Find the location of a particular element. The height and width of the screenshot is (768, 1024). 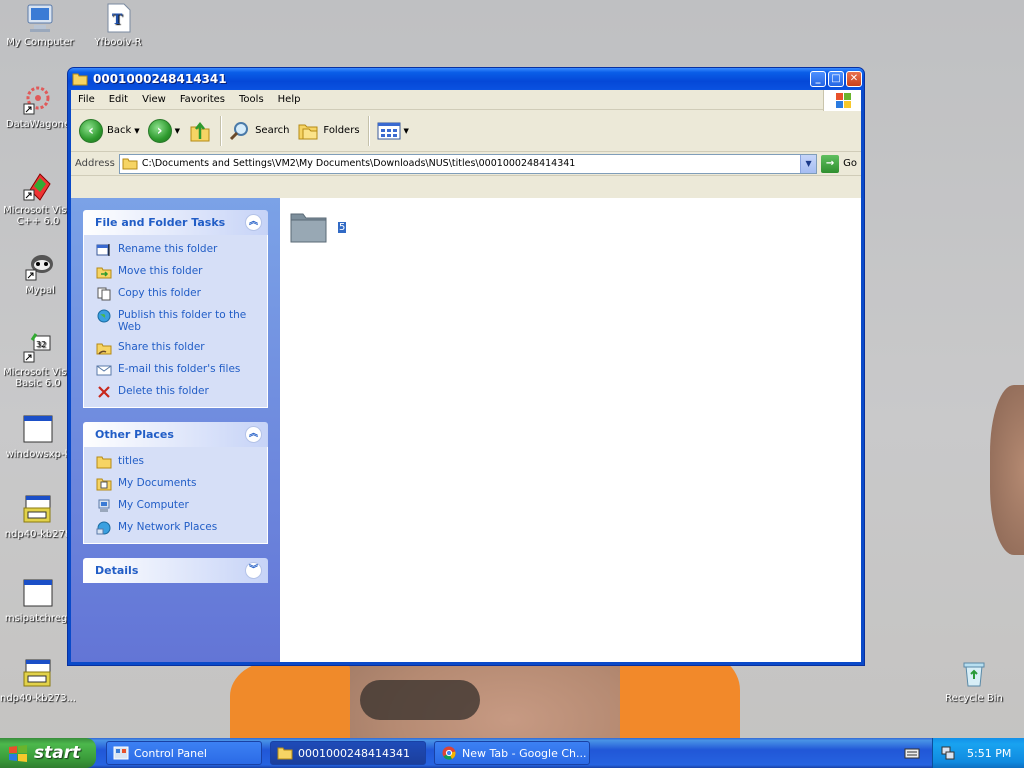

views-icon is located at coordinates (389, 130).